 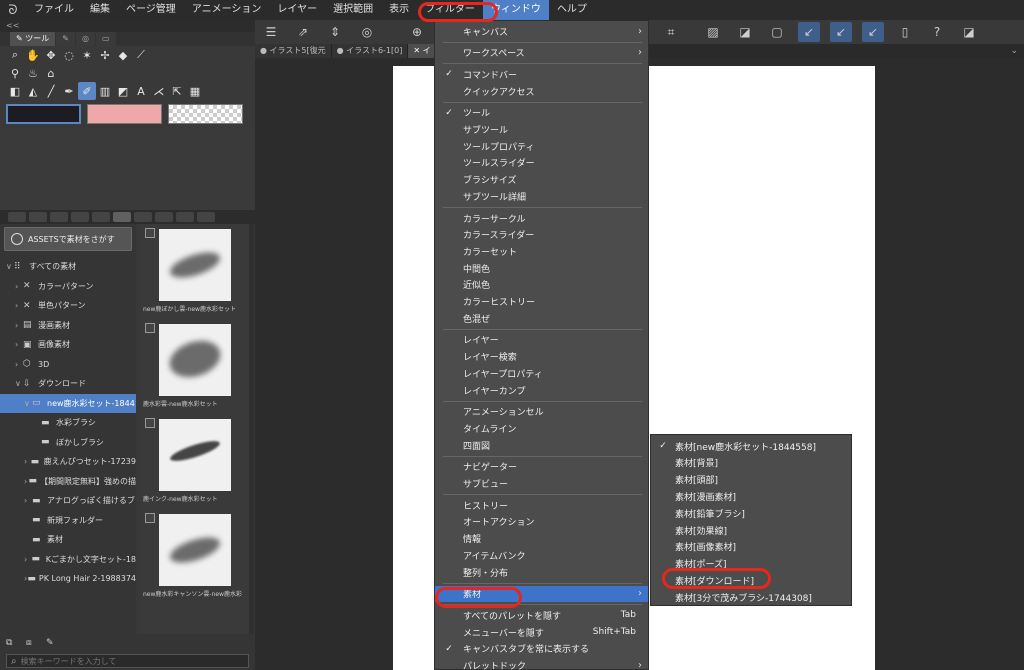 I want to click on menu-6: 表示, so click(x=399, y=10).